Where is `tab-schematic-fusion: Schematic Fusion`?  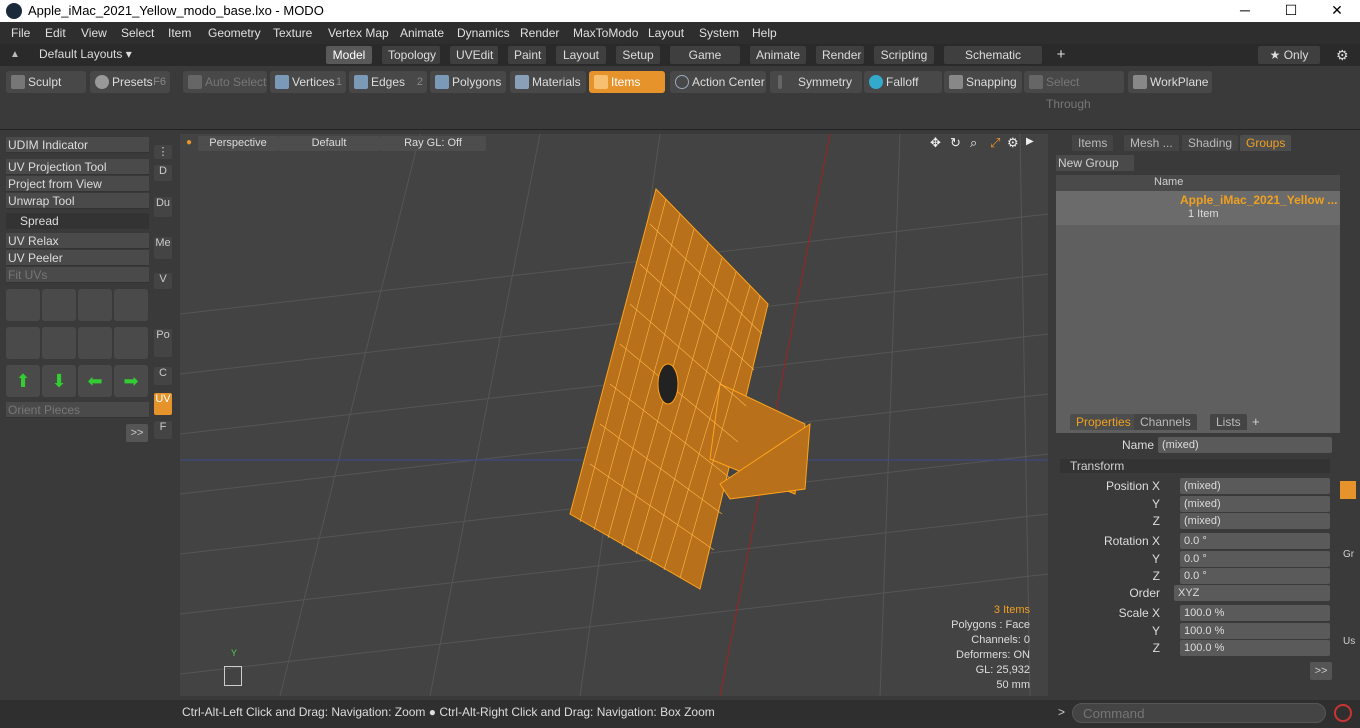 tab-schematic-fusion: Schematic Fusion is located at coordinates (993, 63).